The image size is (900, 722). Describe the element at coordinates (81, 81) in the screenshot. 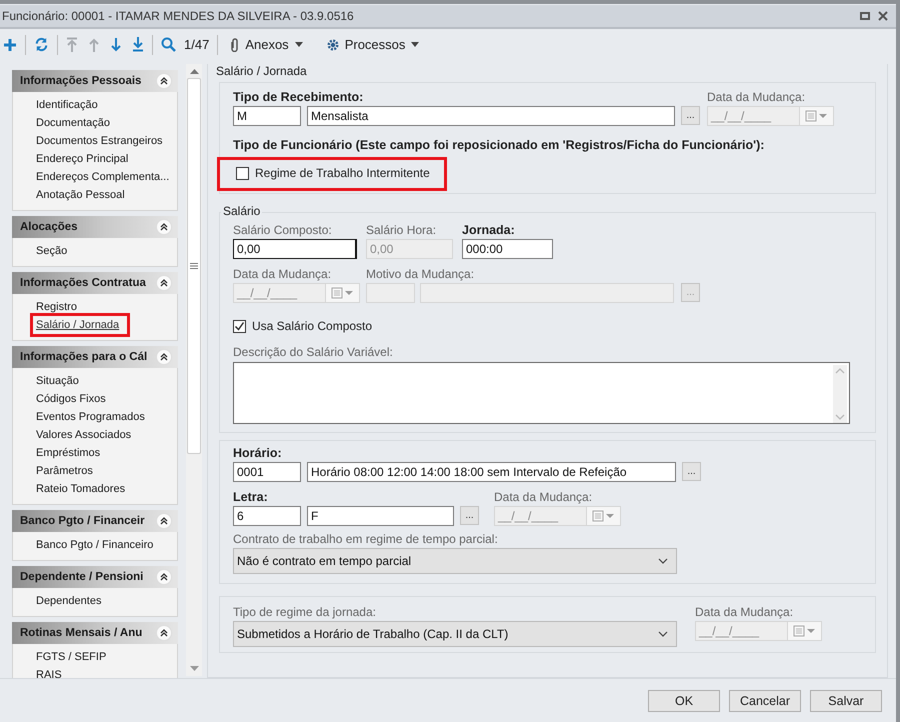

I see `section-title: Informações Pessoais` at that location.